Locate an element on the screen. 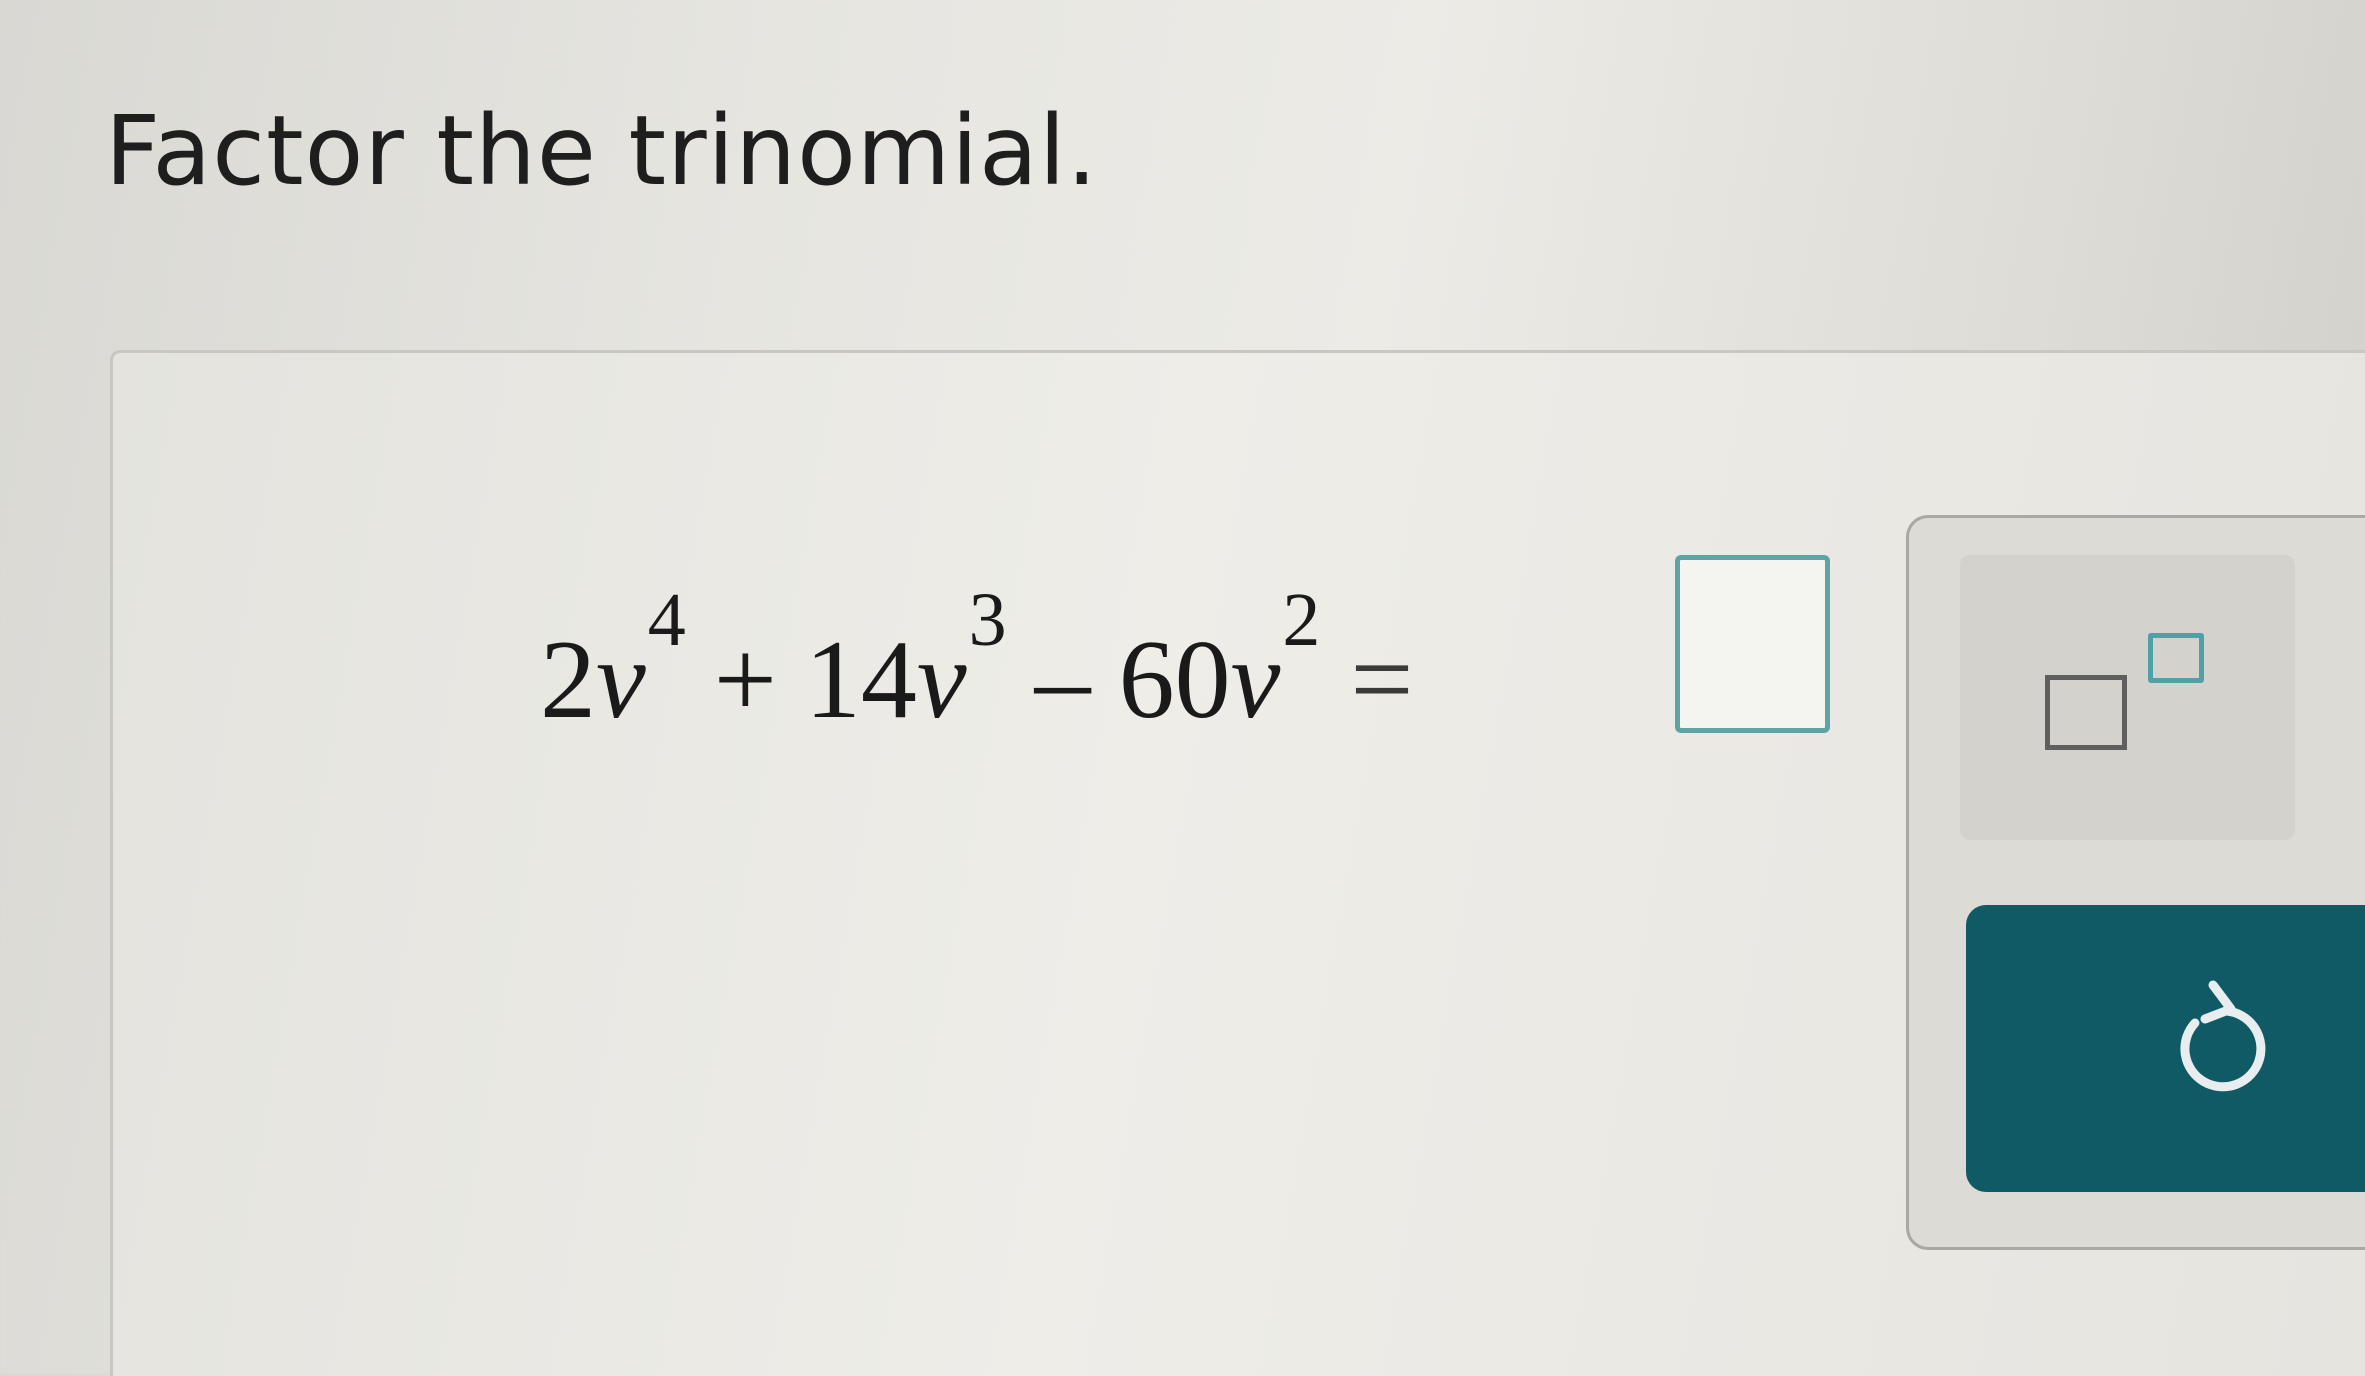 This screenshot has width=2365, height=1376. exponent-base-box-icon is located at coordinates (2086, 712).